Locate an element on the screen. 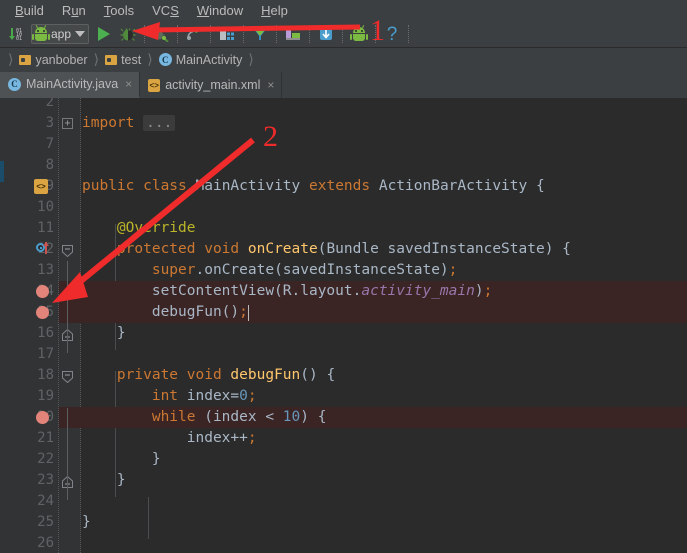 This screenshot has height=553, width=687. breadcrumb-label-0: yanbober is located at coordinates (61, 59).